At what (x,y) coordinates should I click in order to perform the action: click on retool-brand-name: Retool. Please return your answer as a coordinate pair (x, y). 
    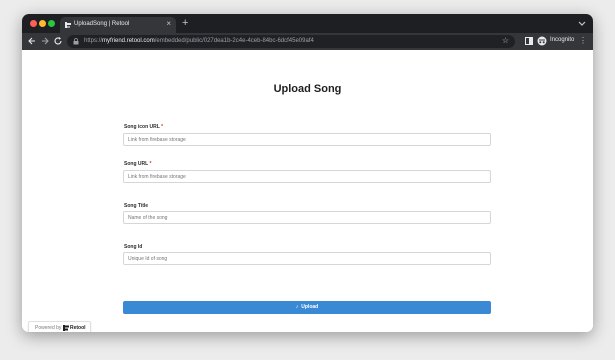
    Looking at the image, I should click on (78, 328).